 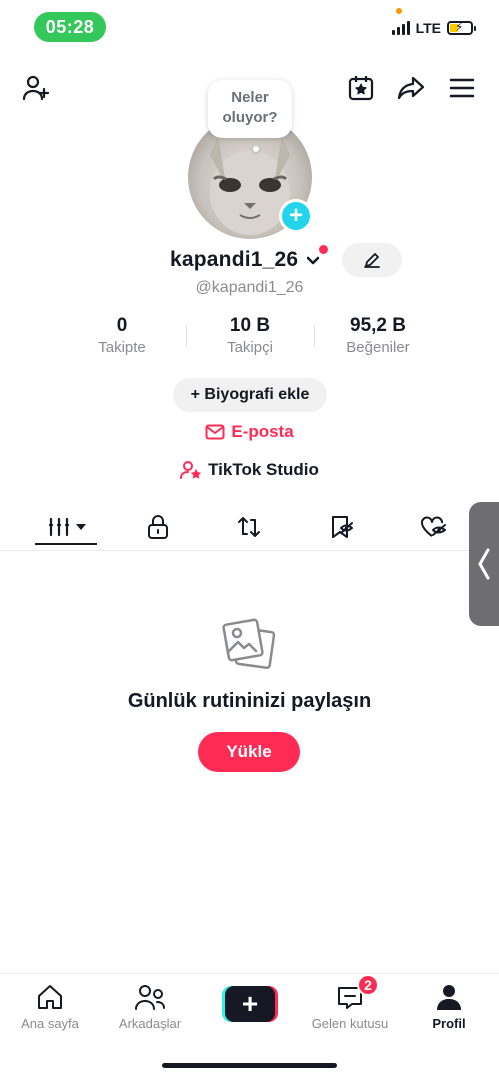 I want to click on side-panel-handle, so click(x=484, y=564).